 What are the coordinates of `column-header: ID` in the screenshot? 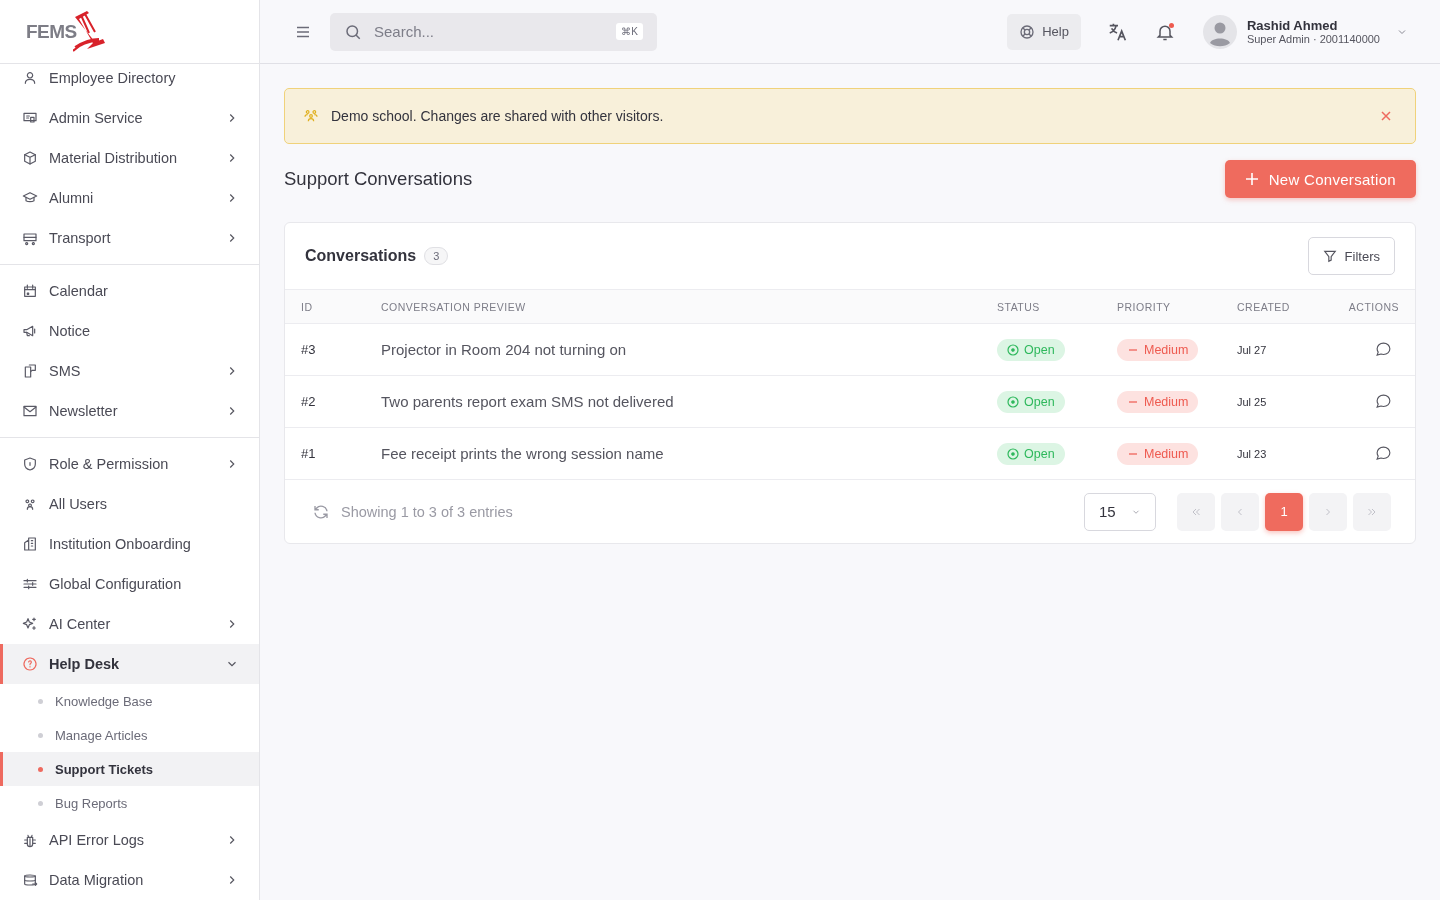 It's located at (333, 306).